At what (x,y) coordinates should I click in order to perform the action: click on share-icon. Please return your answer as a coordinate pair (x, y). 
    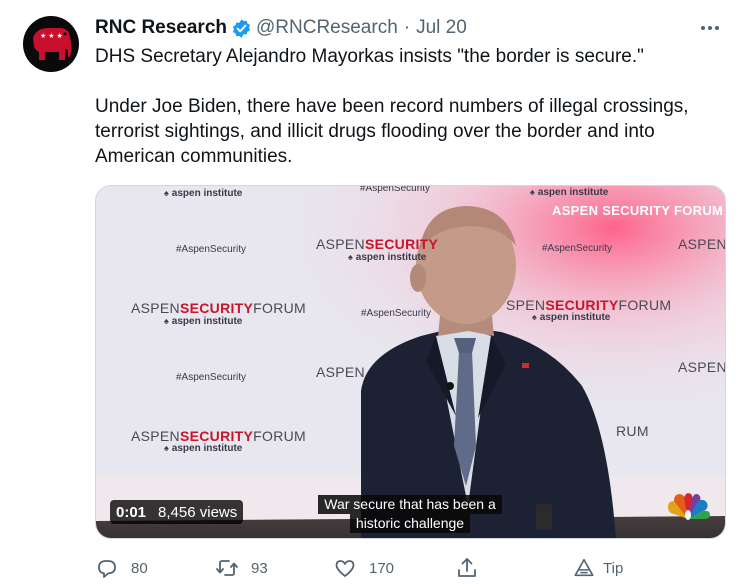
    Looking at the image, I should click on (467, 567).